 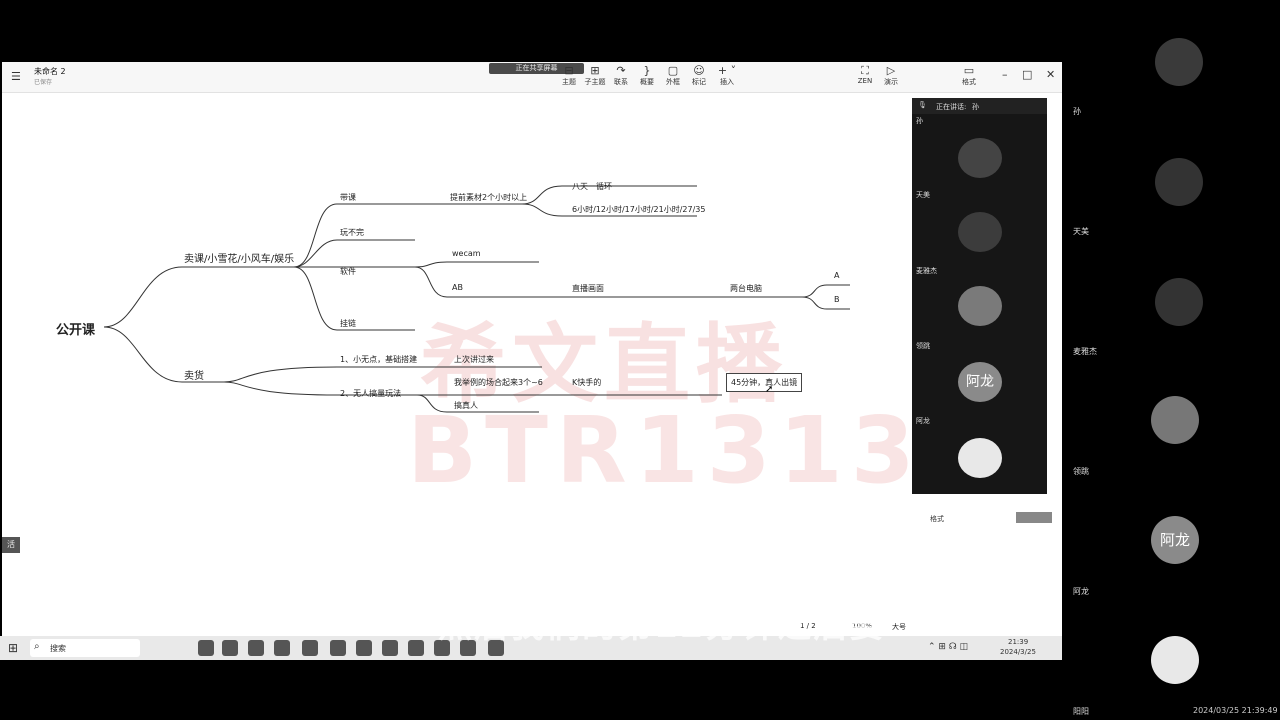 I want to click on mindmap-root: 公开课, so click(x=75, y=328).